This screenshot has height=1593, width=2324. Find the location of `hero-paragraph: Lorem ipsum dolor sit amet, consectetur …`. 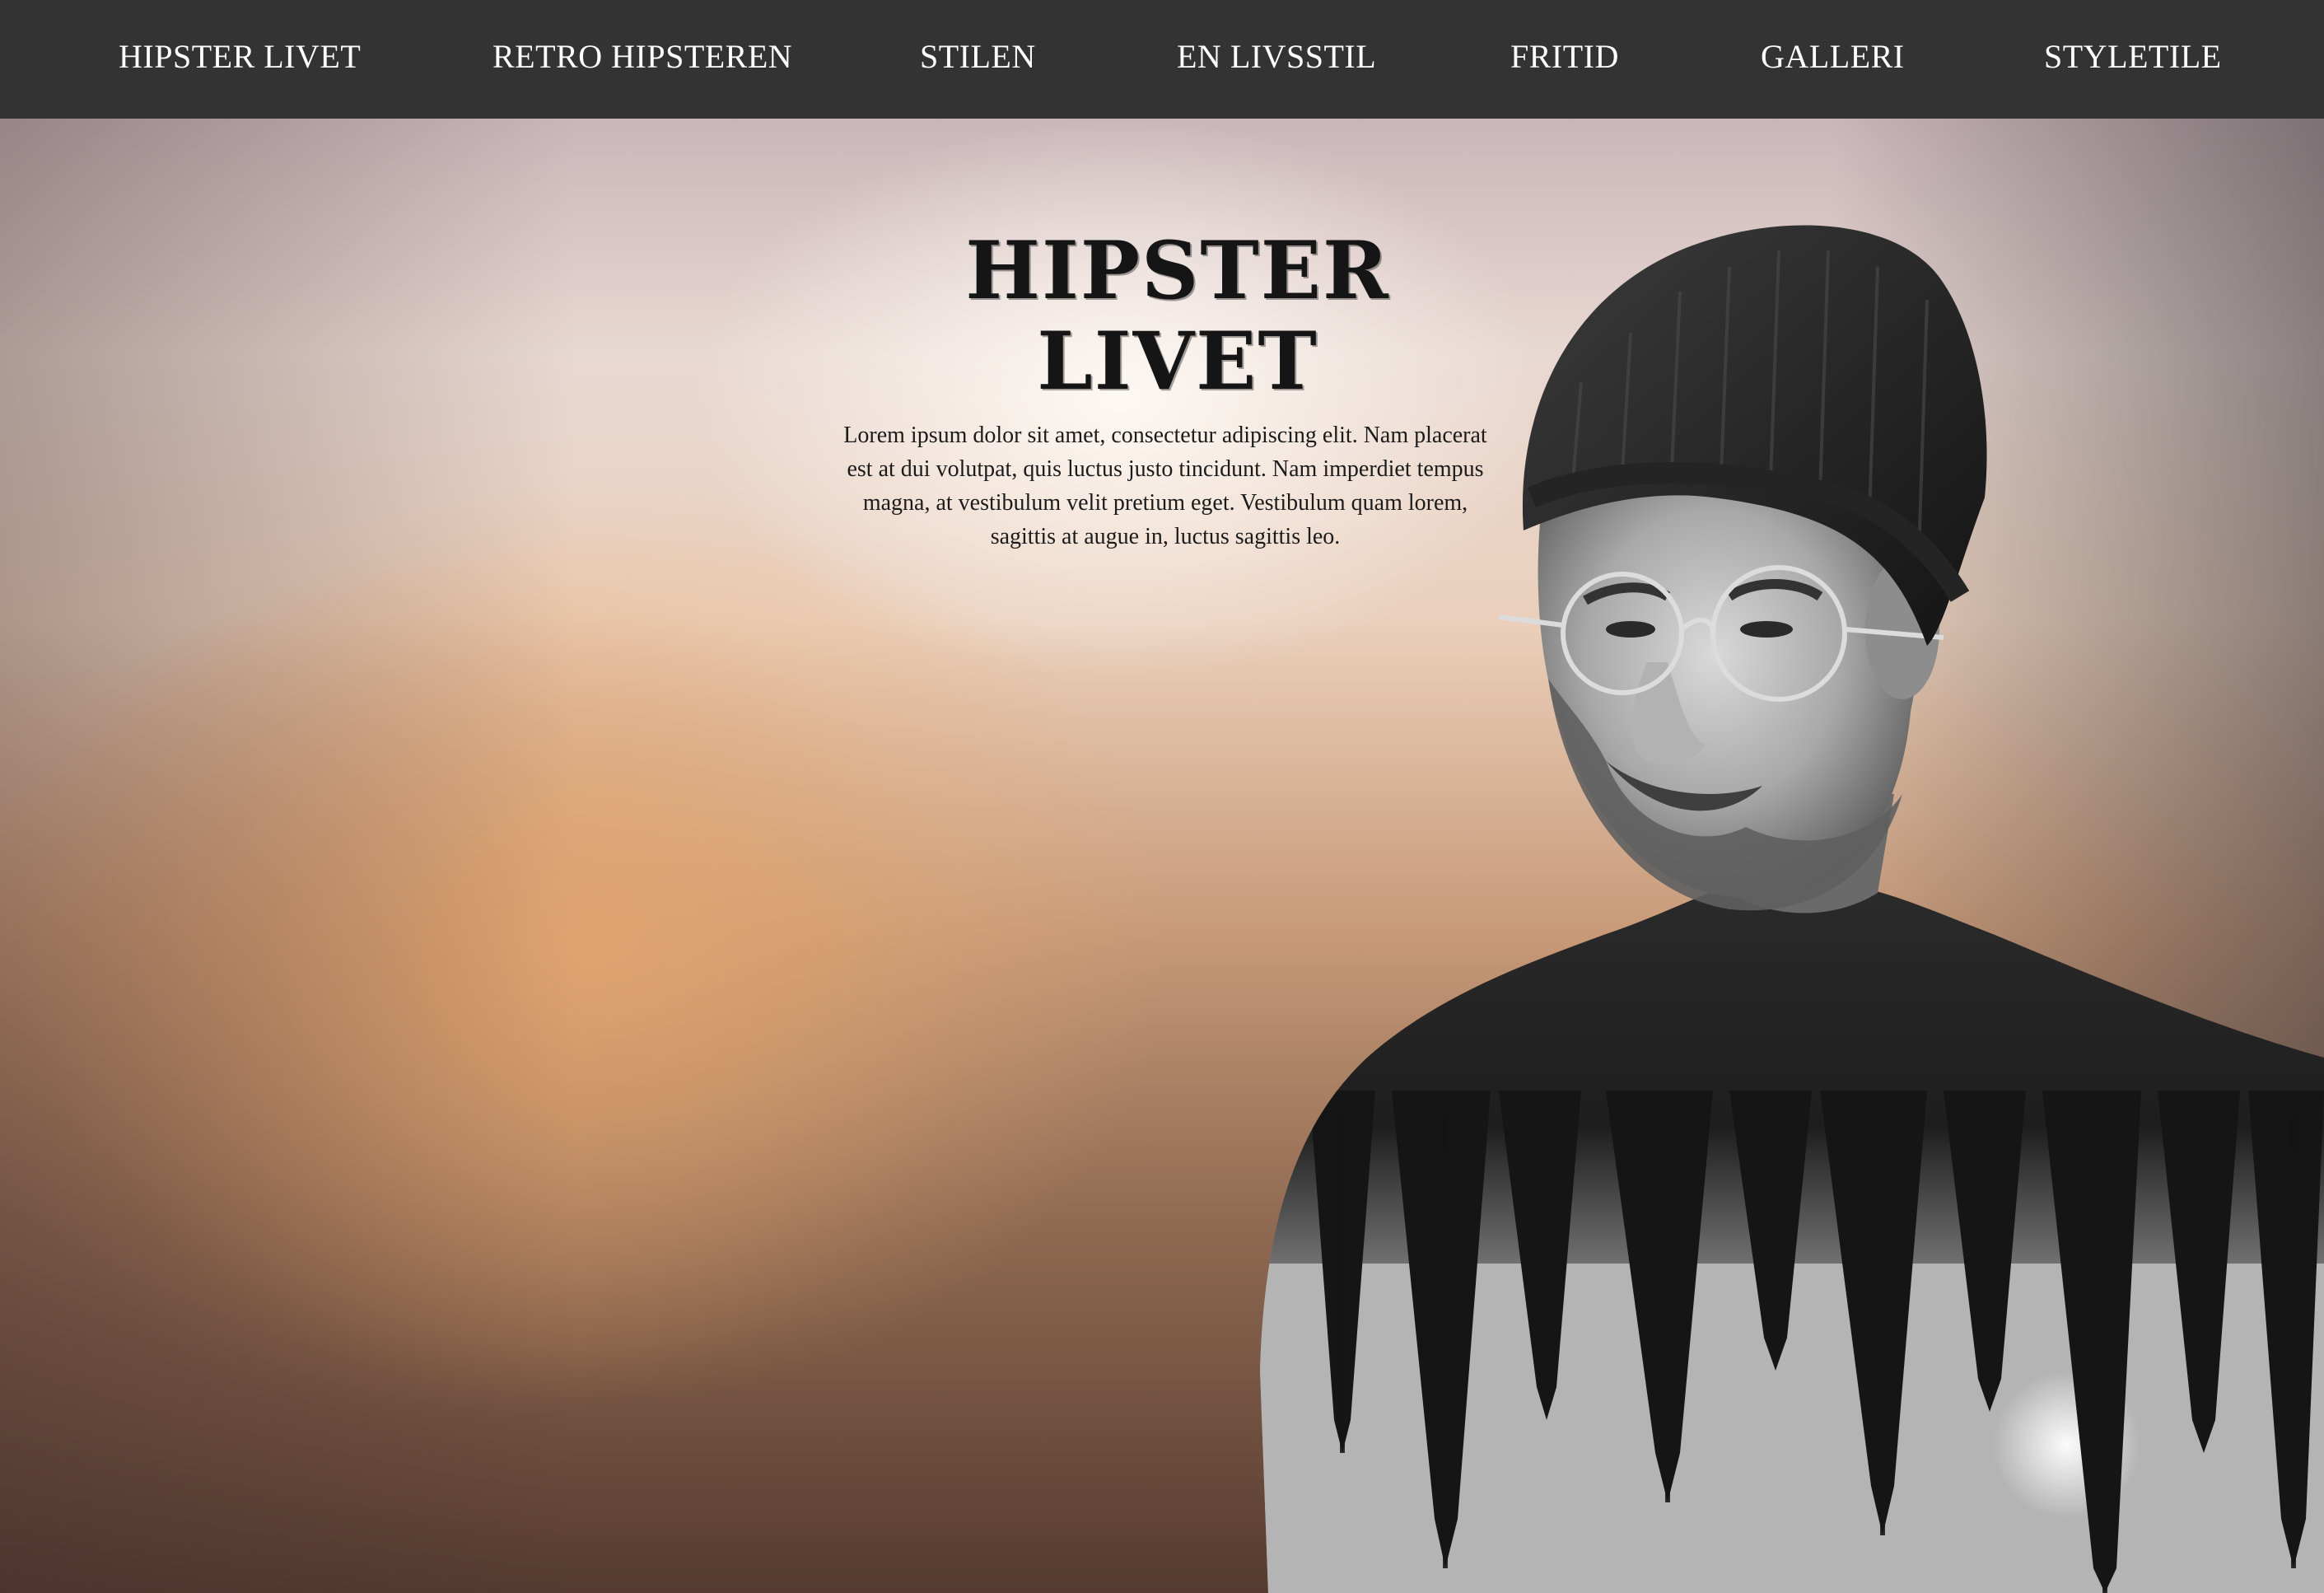

hero-paragraph: Lorem ipsum dolor sit amet, consectetur … is located at coordinates (1165, 486).